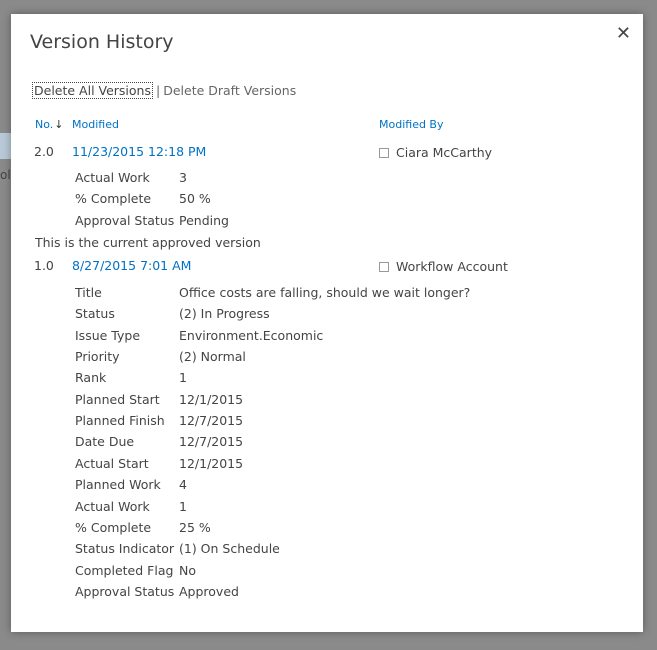 The height and width of the screenshot is (650, 657). What do you see at coordinates (108, 335) in the screenshot?
I see `property-name: Issue Type` at bounding box center [108, 335].